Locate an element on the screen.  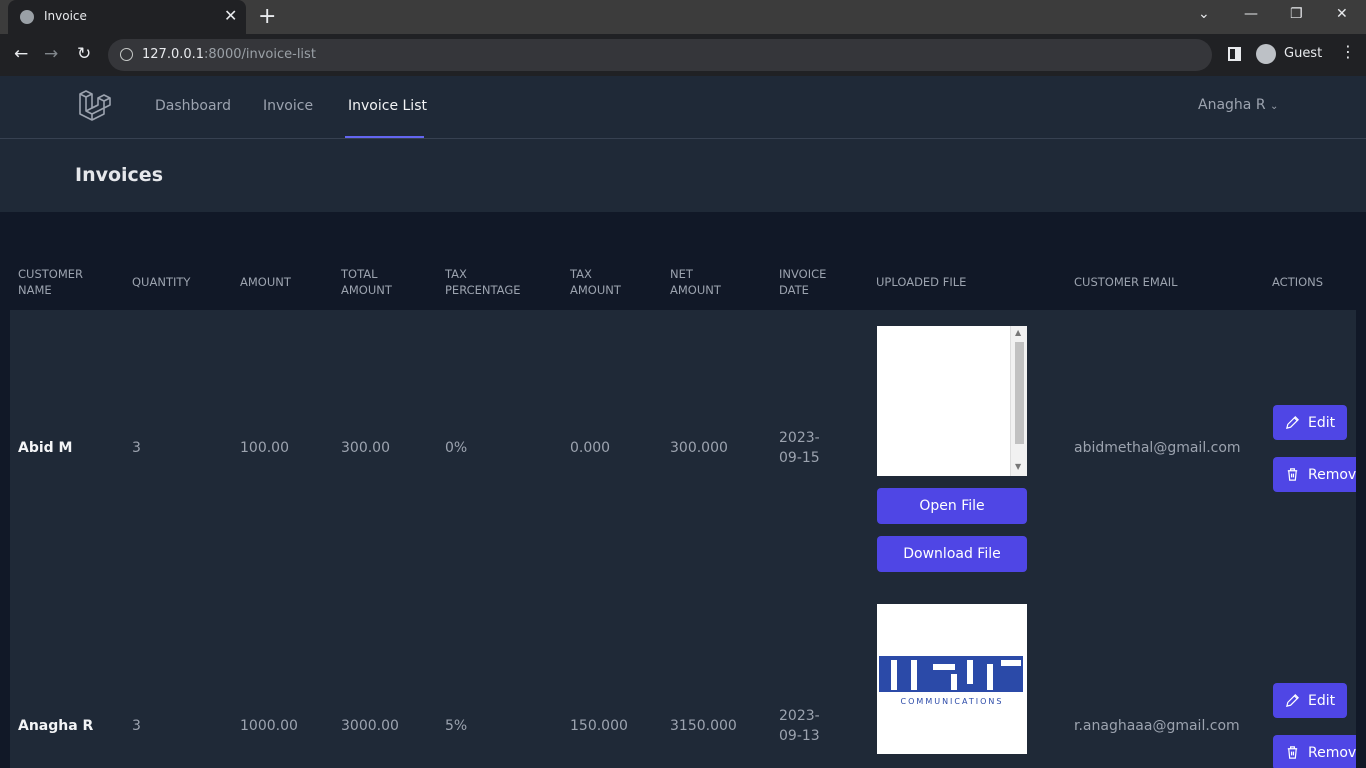
th-customer-name: CUSTOMER NAME is located at coordinates (51, 282).